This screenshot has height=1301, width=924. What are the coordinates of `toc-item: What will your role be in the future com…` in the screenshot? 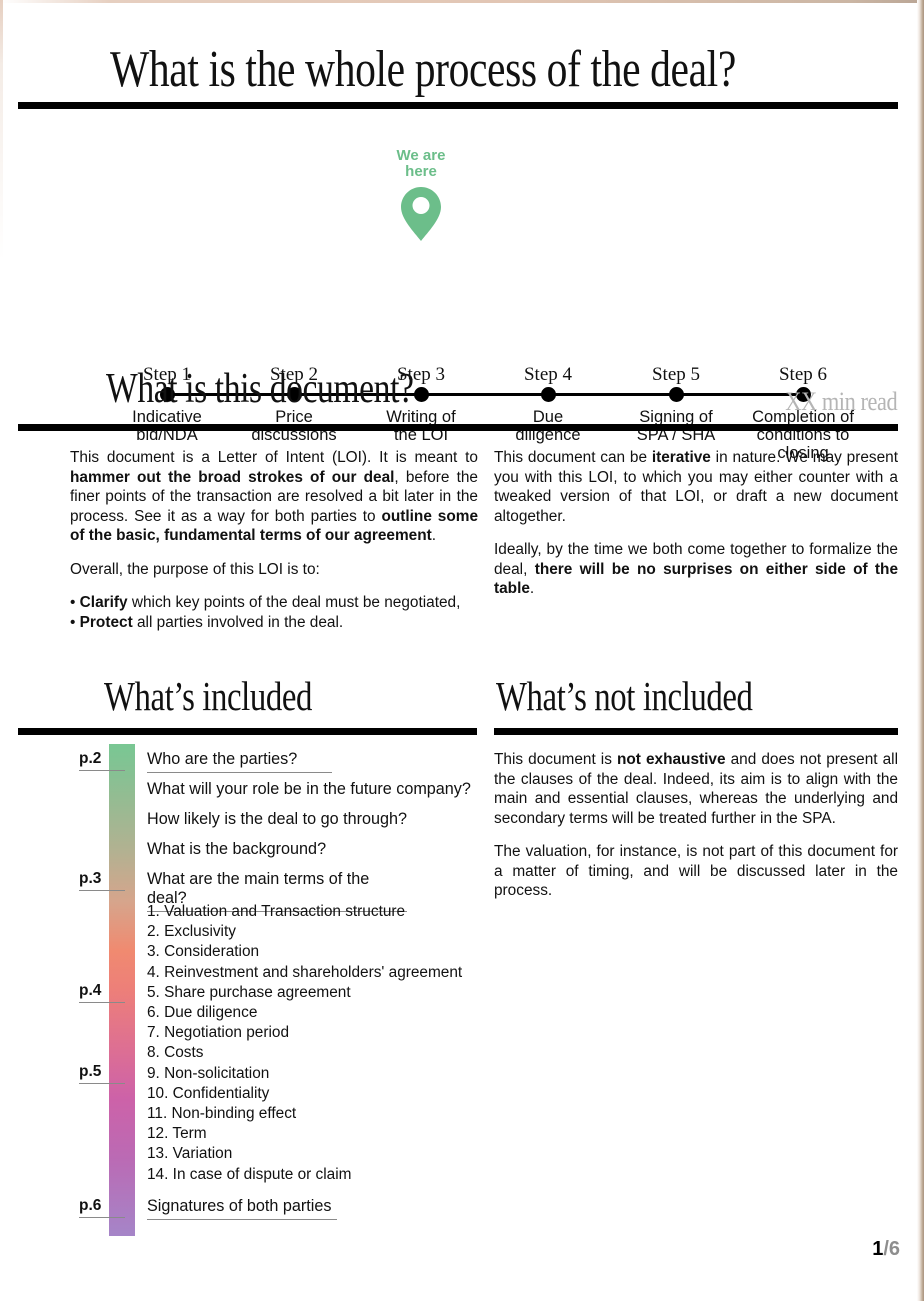 It's located at (309, 791).